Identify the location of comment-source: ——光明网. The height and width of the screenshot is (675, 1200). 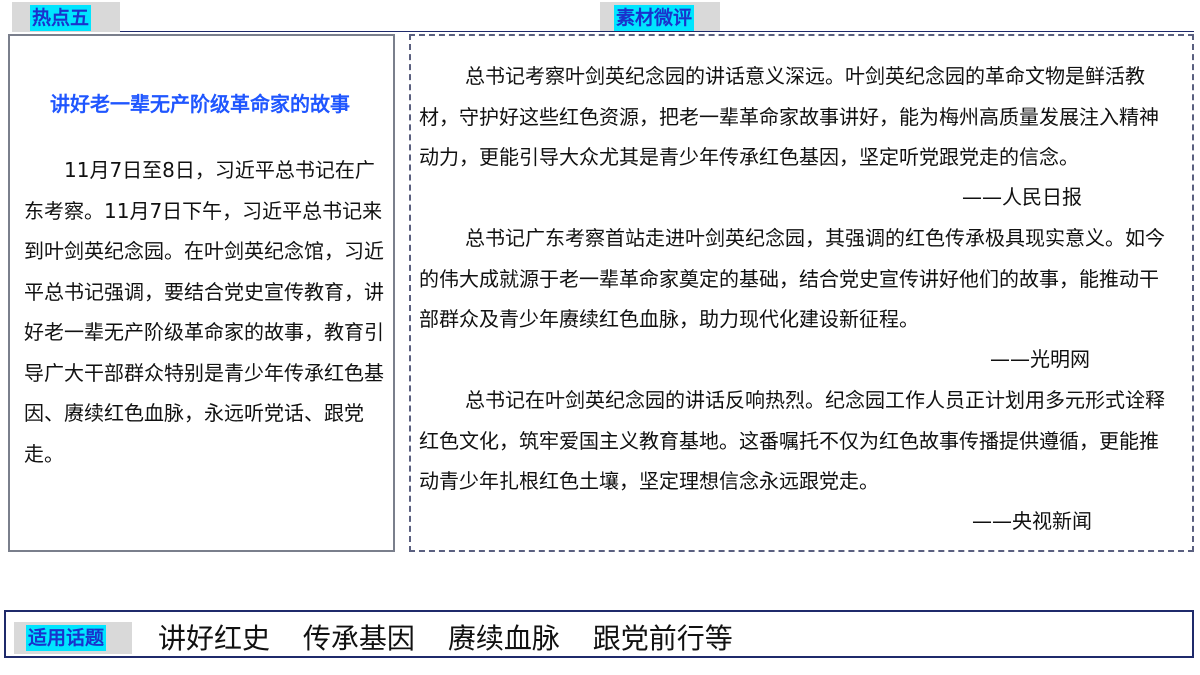
(1040, 359).